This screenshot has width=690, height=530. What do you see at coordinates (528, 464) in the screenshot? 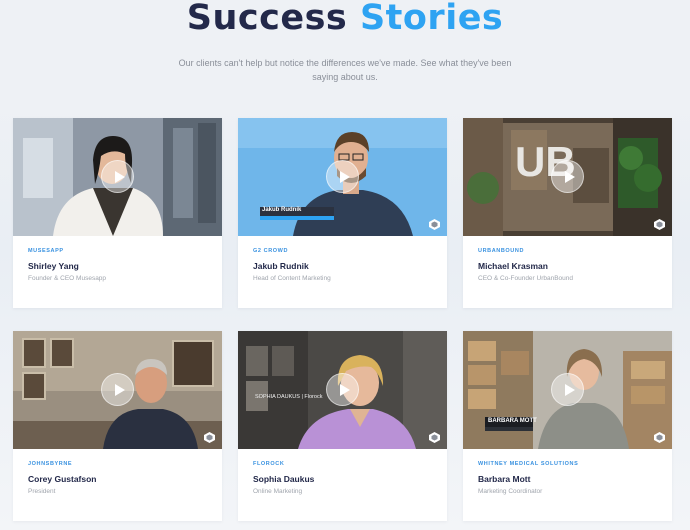
I see `company-label: WHITNEY MEDICAL SOLUTIONS` at bounding box center [528, 464].